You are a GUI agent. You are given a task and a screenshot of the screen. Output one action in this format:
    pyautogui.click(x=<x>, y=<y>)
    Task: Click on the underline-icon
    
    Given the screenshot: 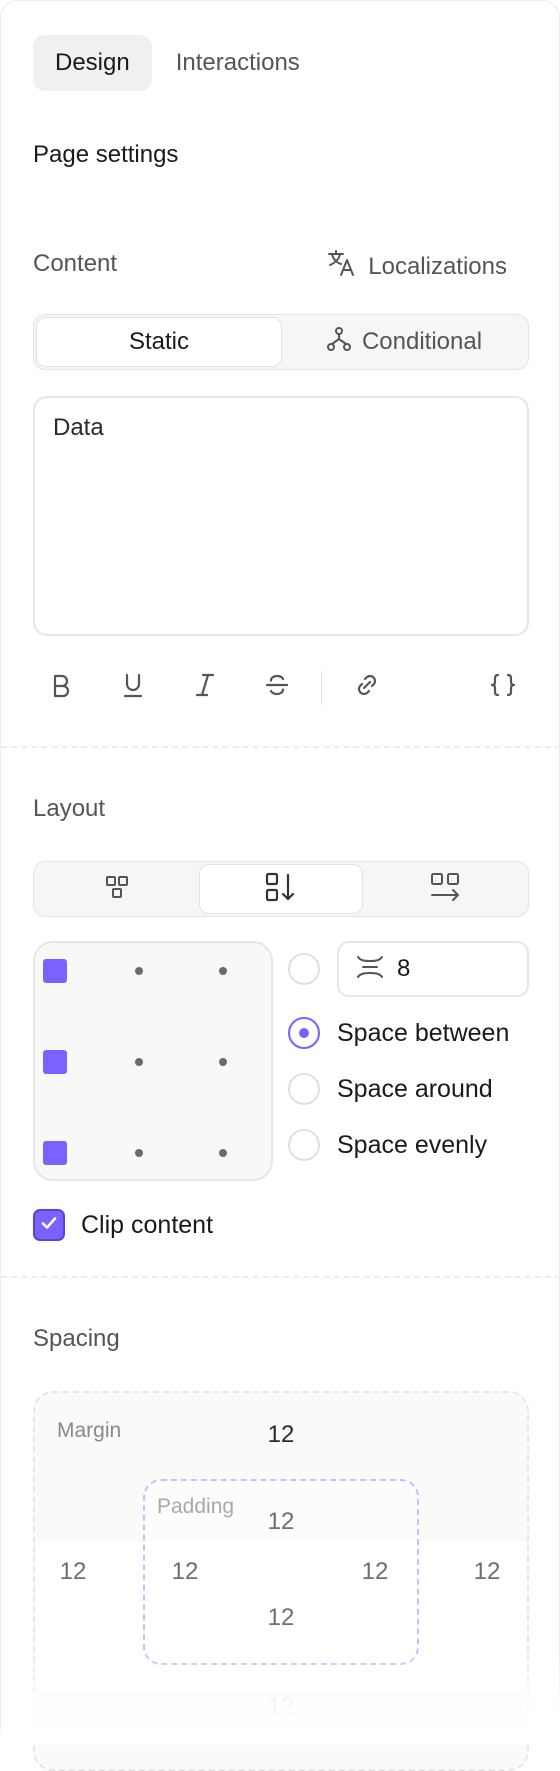 What is the action you would take?
    pyautogui.click(x=133, y=687)
    